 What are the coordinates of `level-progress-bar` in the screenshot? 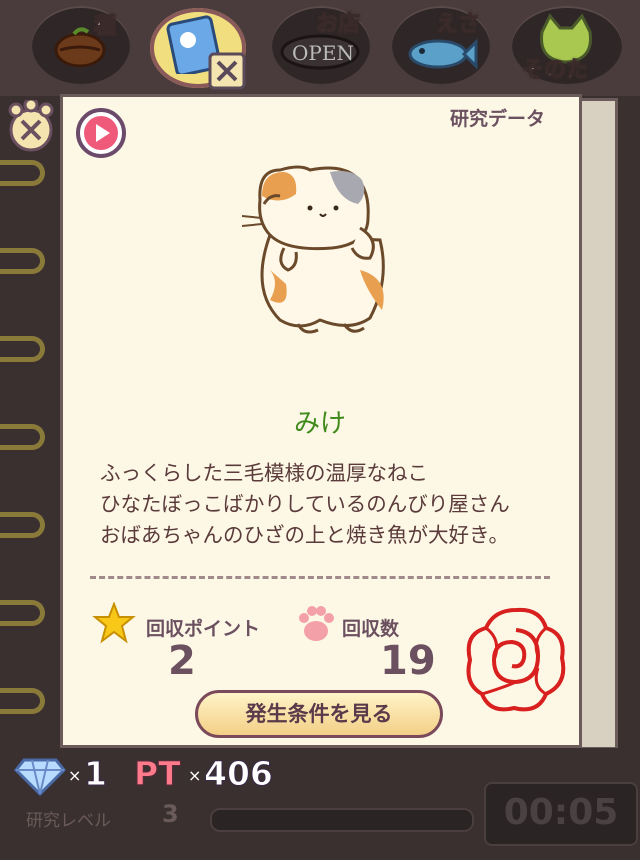 It's located at (342, 820).